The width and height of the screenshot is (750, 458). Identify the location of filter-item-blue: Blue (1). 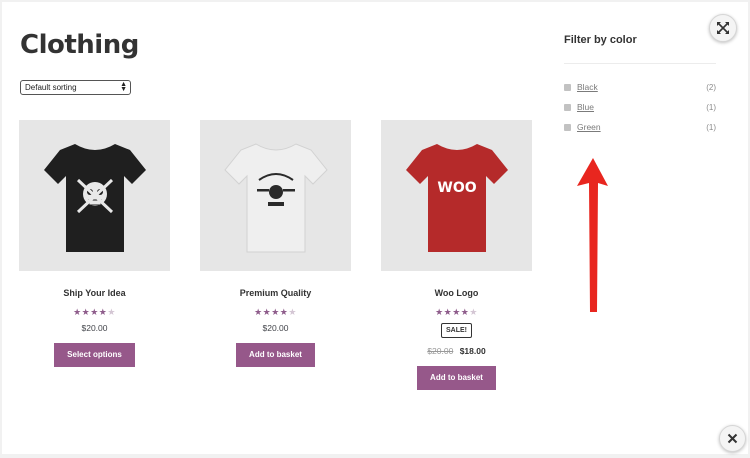
(640, 107).